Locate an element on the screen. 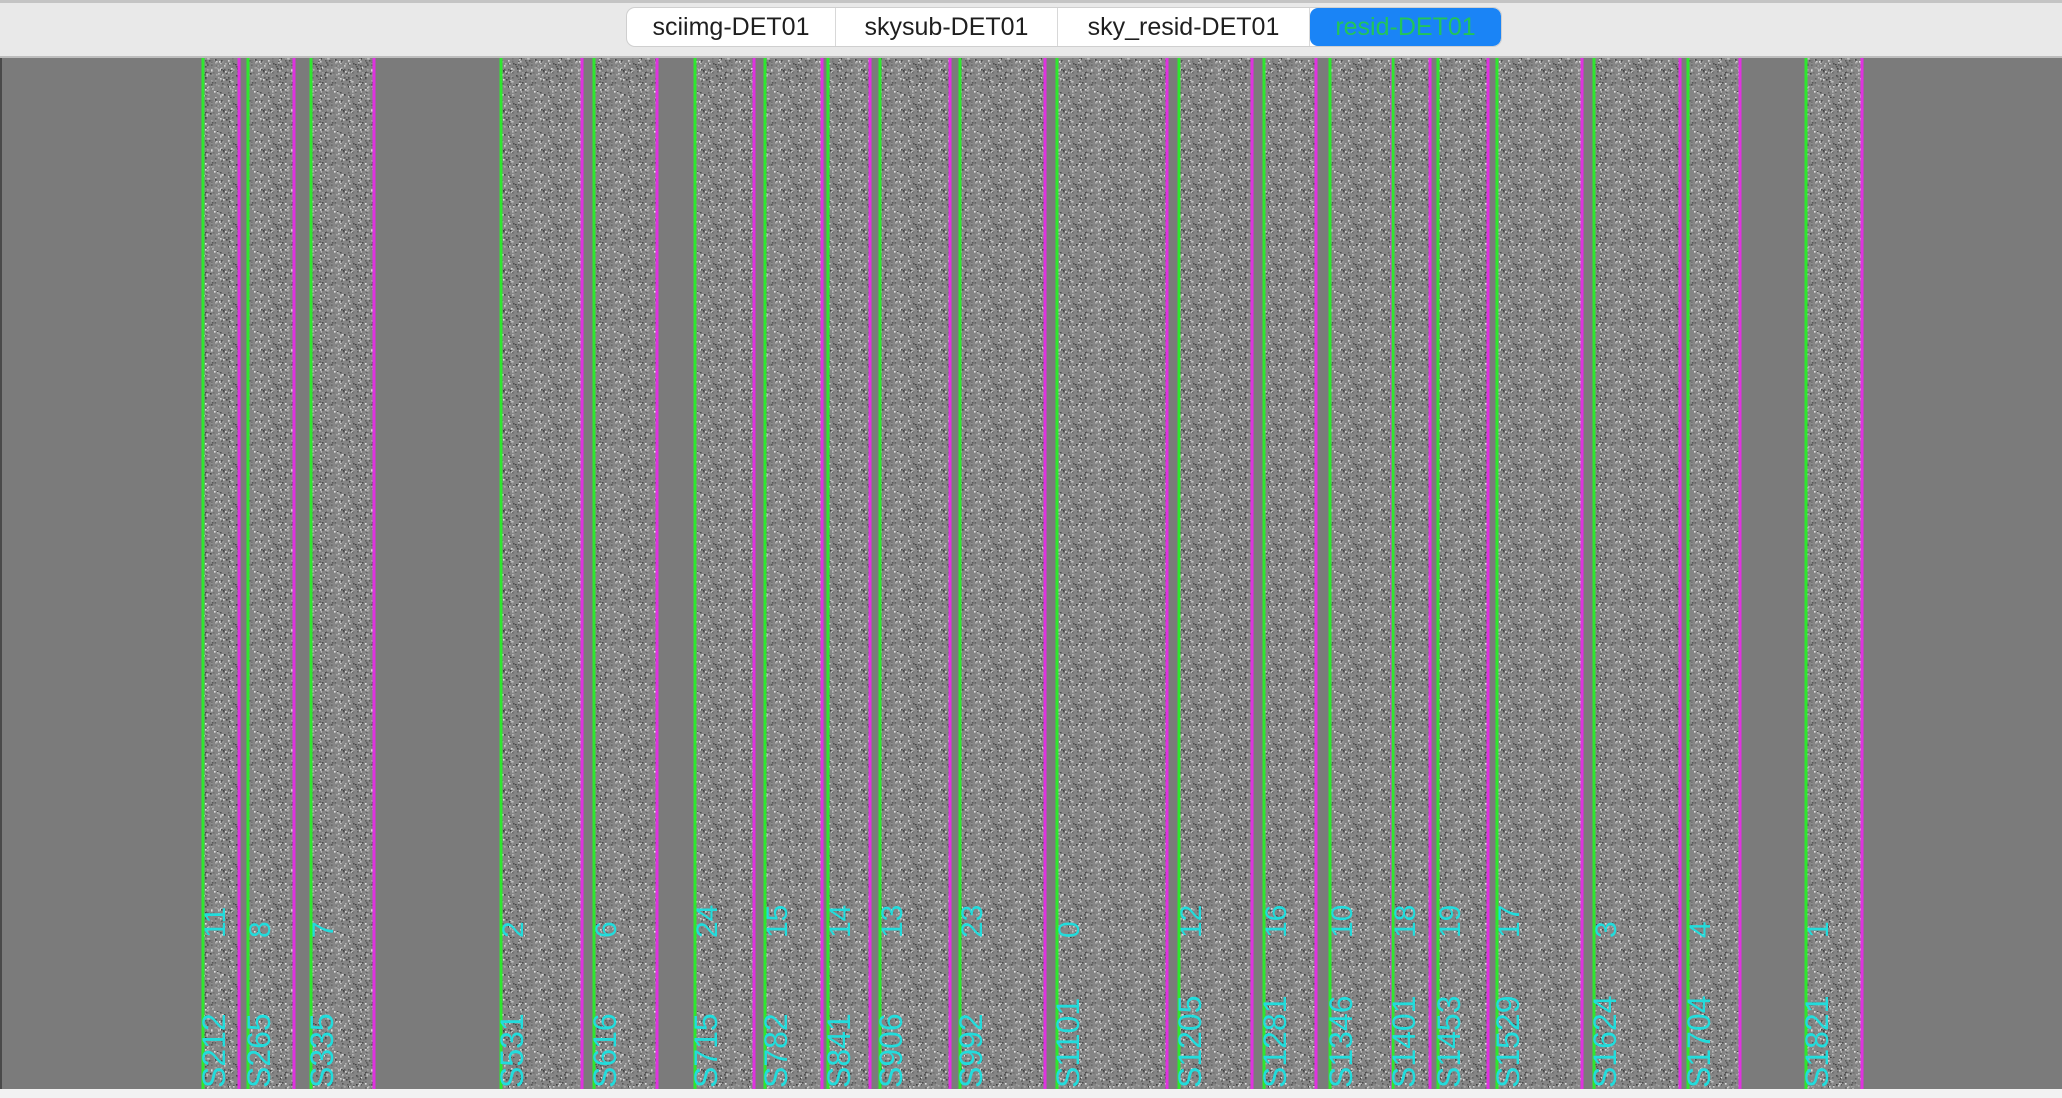 This screenshot has width=2062, height=1098. slit-order-label: 12 is located at coordinates (1191, 921).